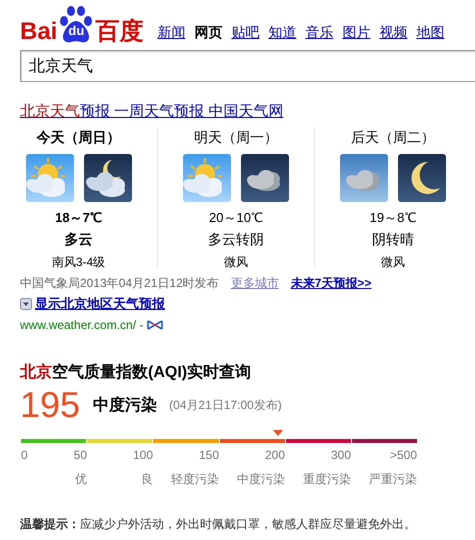 The height and width of the screenshot is (540, 475). What do you see at coordinates (261, 479) in the screenshot?
I see `scale-label: 中度污染` at bounding box center [261, 479].